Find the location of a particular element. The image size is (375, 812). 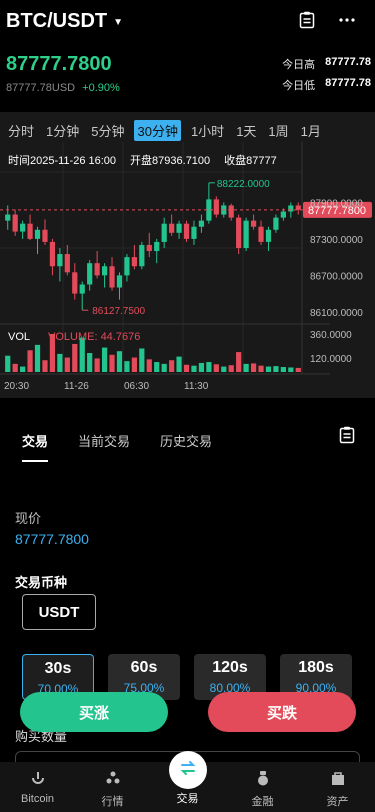

nav-label: 行情 is located at coordinates (112, 802).